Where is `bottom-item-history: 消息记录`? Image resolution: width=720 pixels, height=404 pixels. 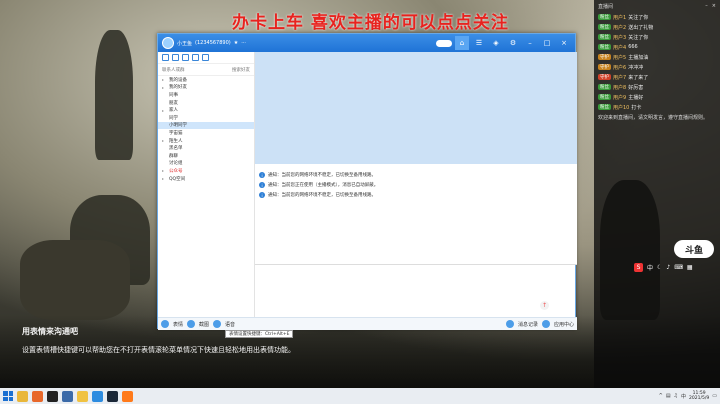 bottom-item-history: 消息记录 is located at coordinates (528, 324).